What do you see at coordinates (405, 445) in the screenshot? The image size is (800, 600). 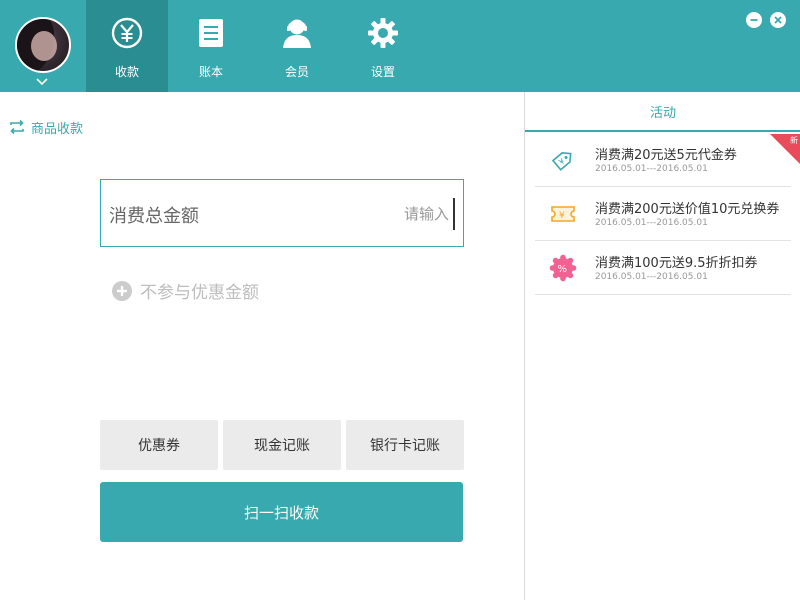 I see `bank-card-record-button: 银行卡记账` at bounding box center [405, 445].